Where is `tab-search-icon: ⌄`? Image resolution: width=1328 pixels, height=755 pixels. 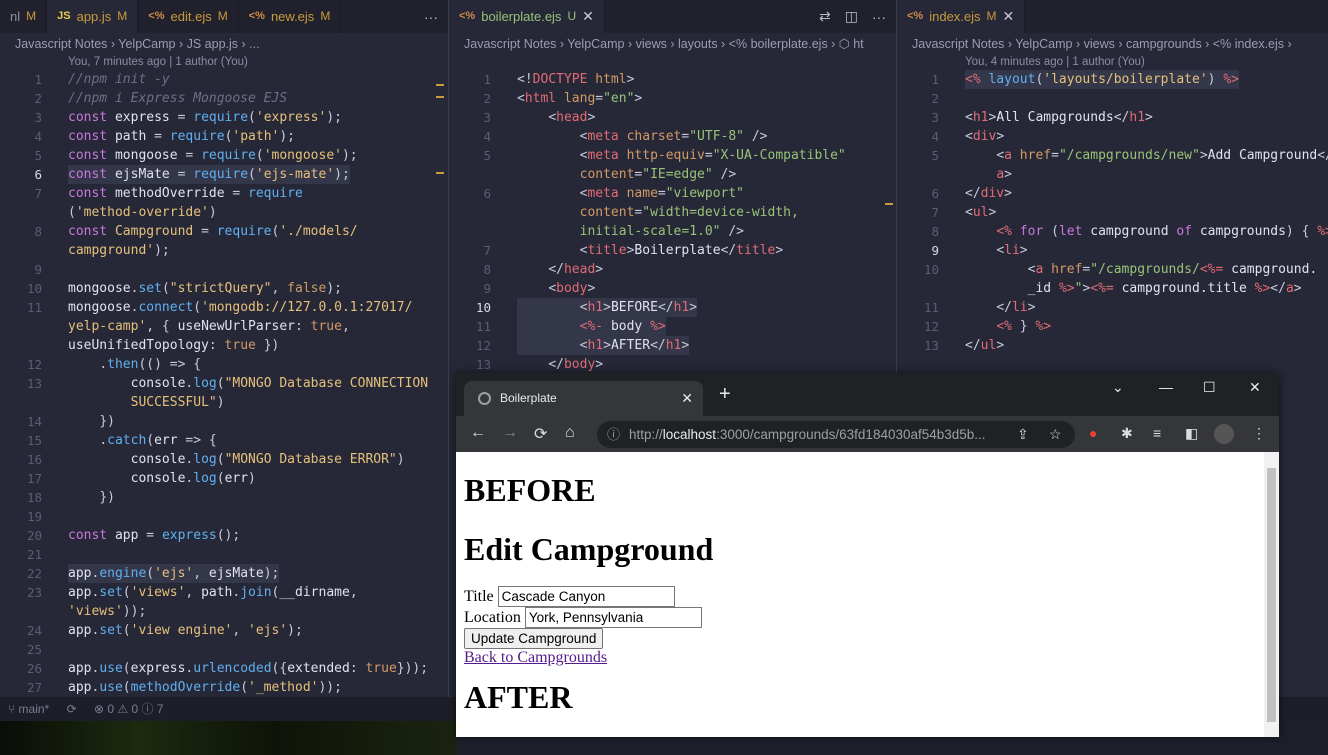 tab-search-icon: ⌄ is located at coordinates (1118, 387).